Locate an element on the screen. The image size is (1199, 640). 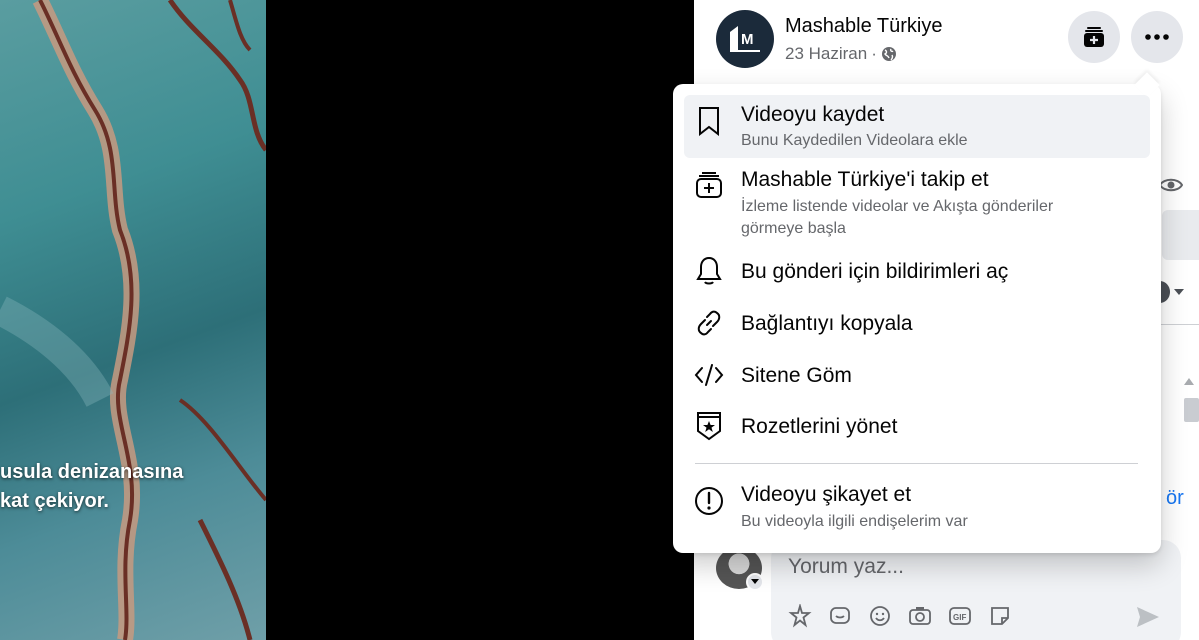
more-dots-icon is located at coordinates (1157, 37).